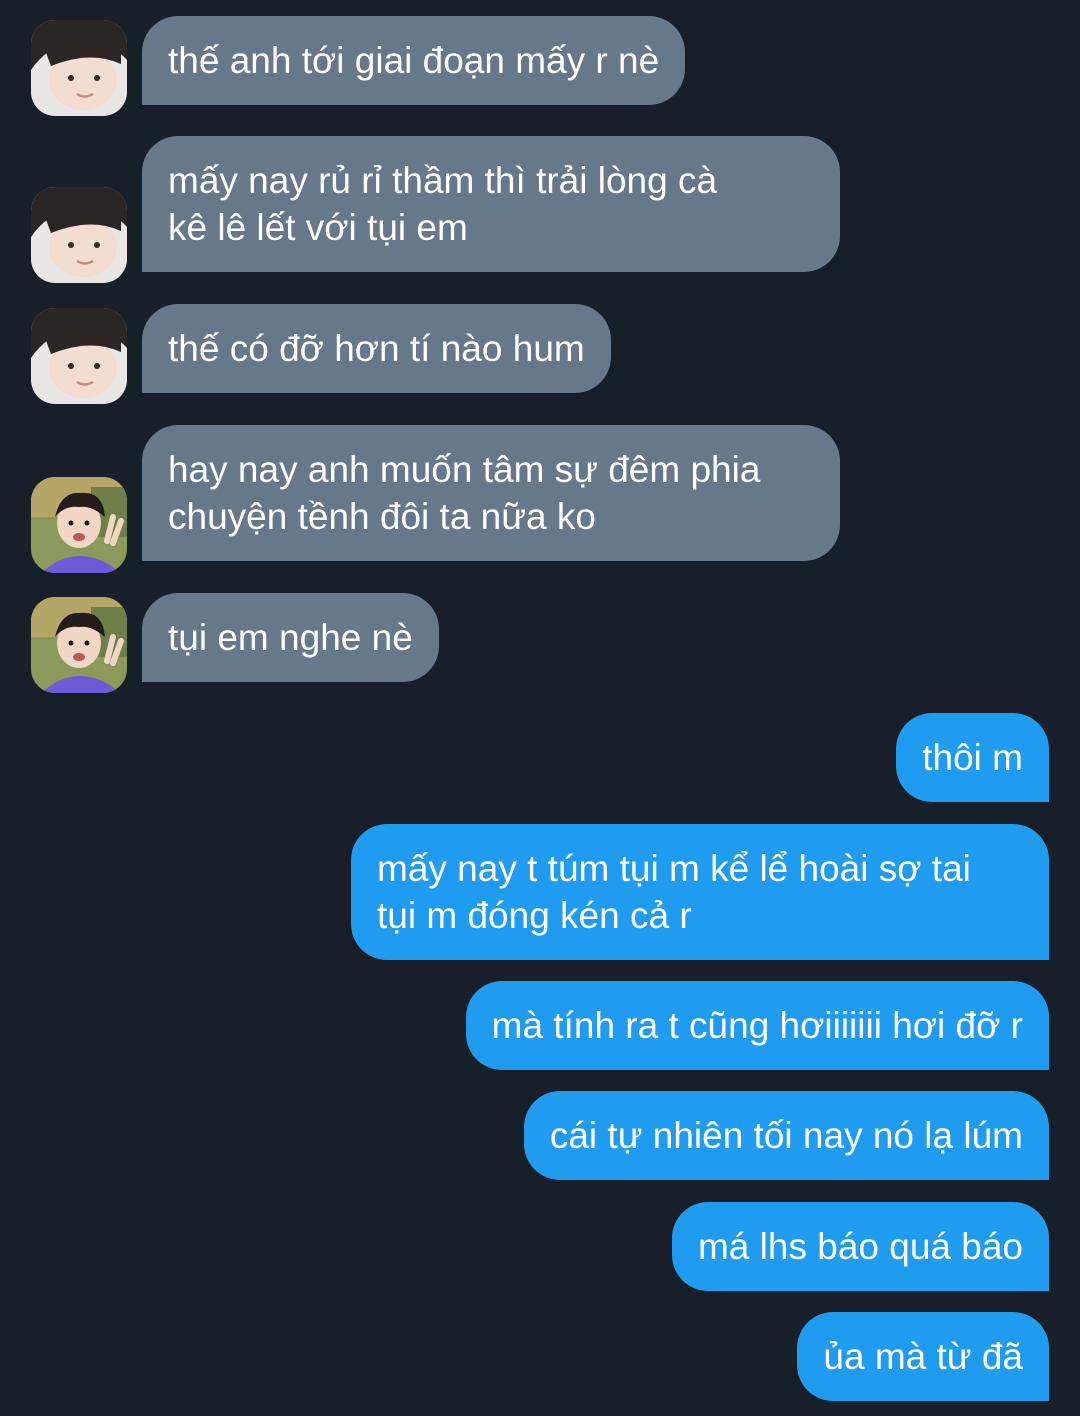 This screenshot has height=1416, width=1080. What do you see at coordinates (464, 469) in the screenshot?
I see `message-text-line: hay nay anh muốn tâm sự đêm phia` at bounding box center [464, 469].